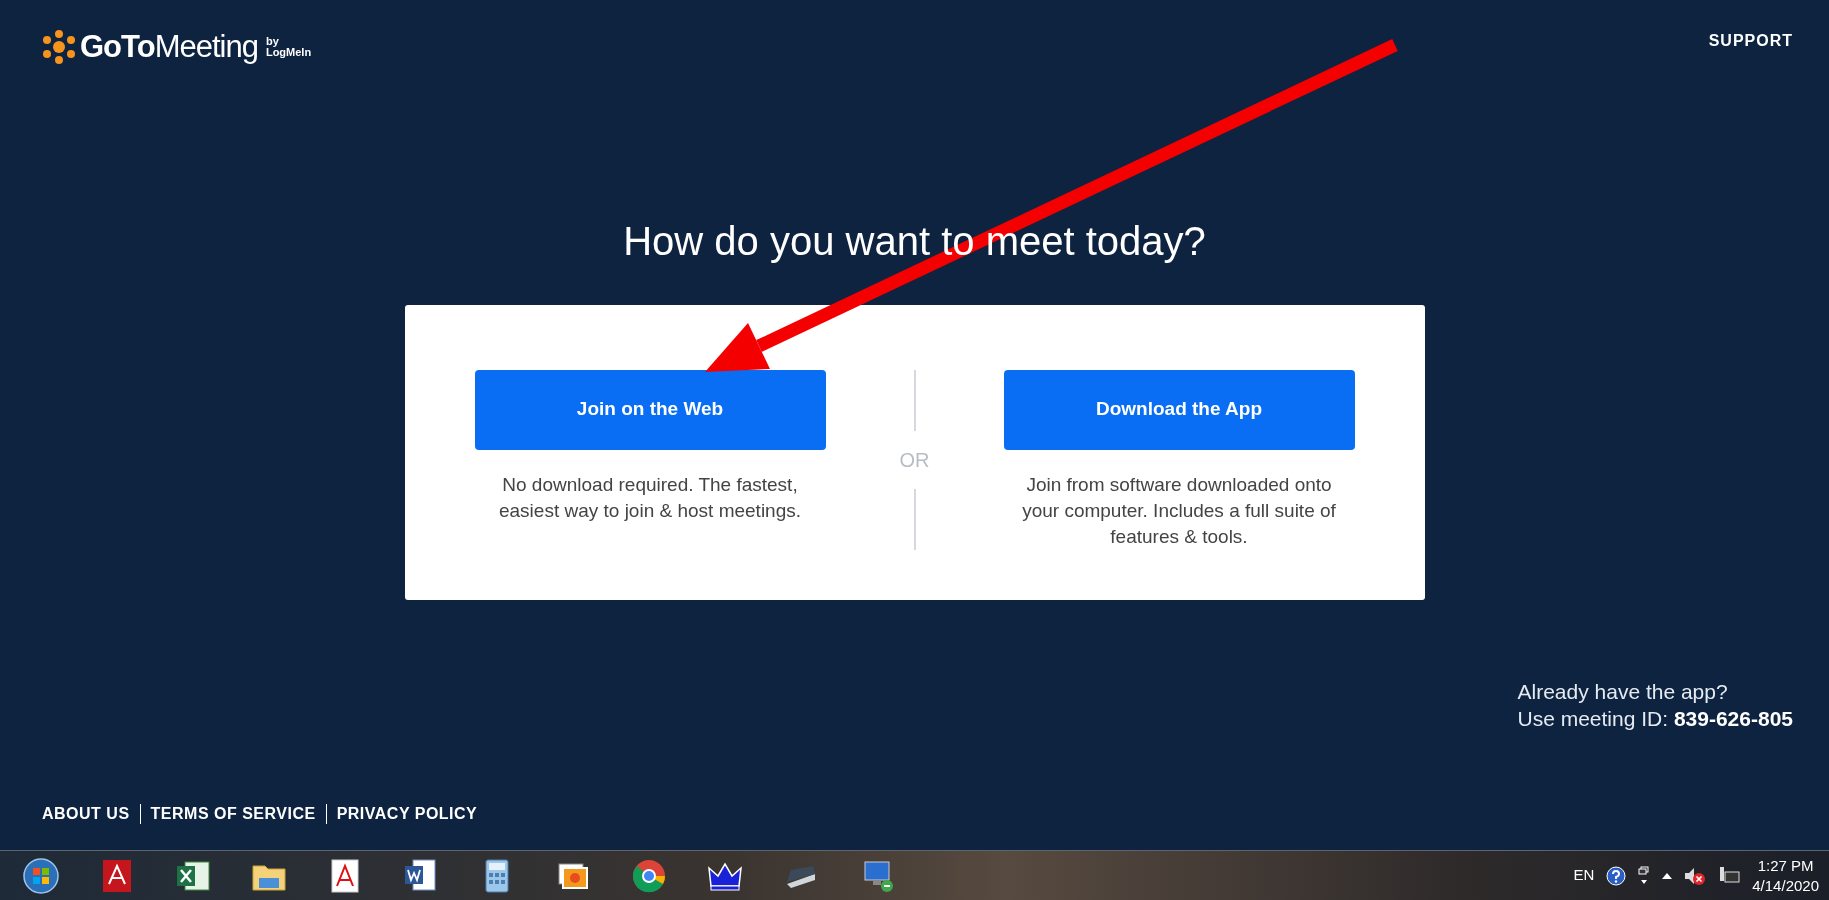  I want to click on start-orb-icon, so click(41, 875).